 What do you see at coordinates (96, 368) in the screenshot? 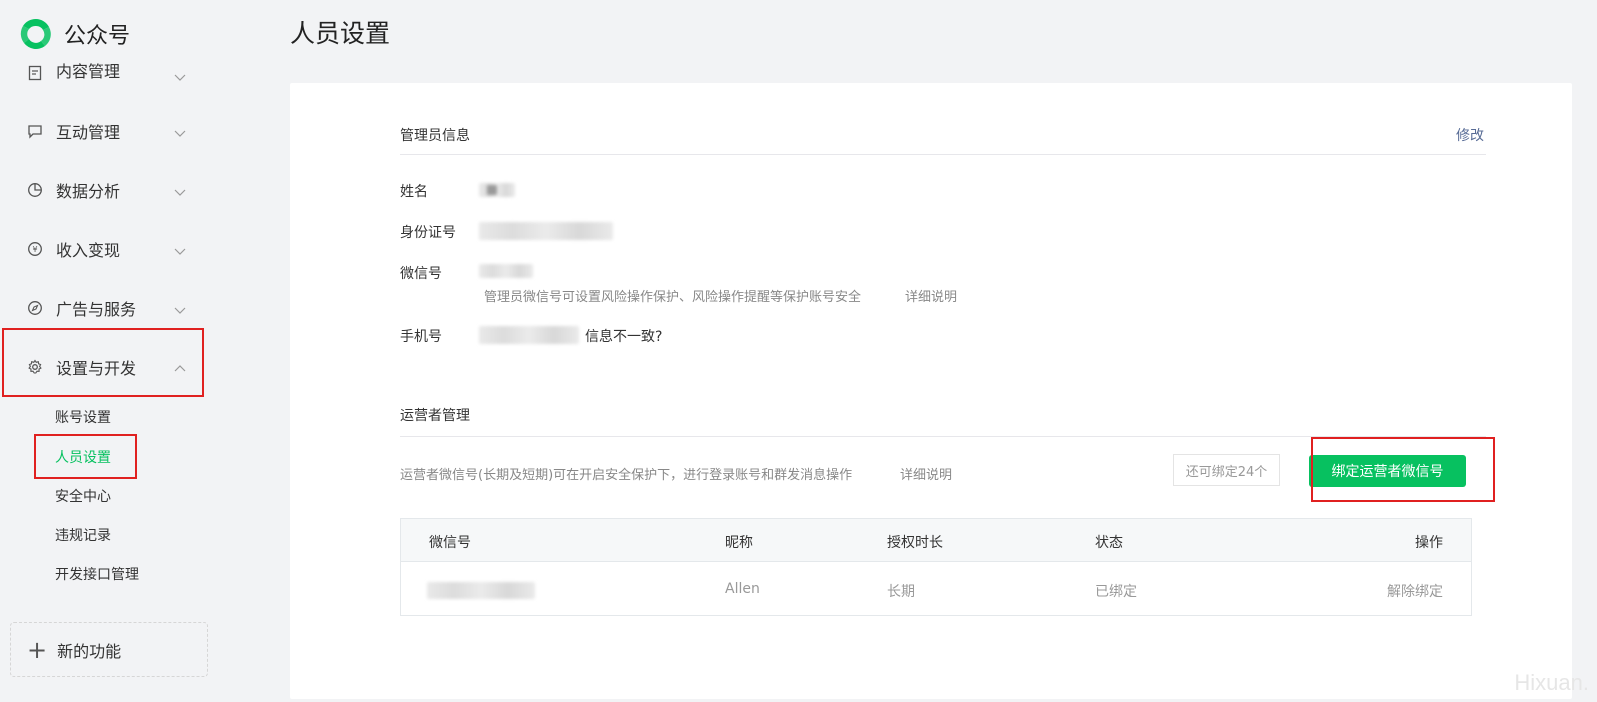
I see `sidebar-item-label: 设置与开发` at bounding box center [96, 368].